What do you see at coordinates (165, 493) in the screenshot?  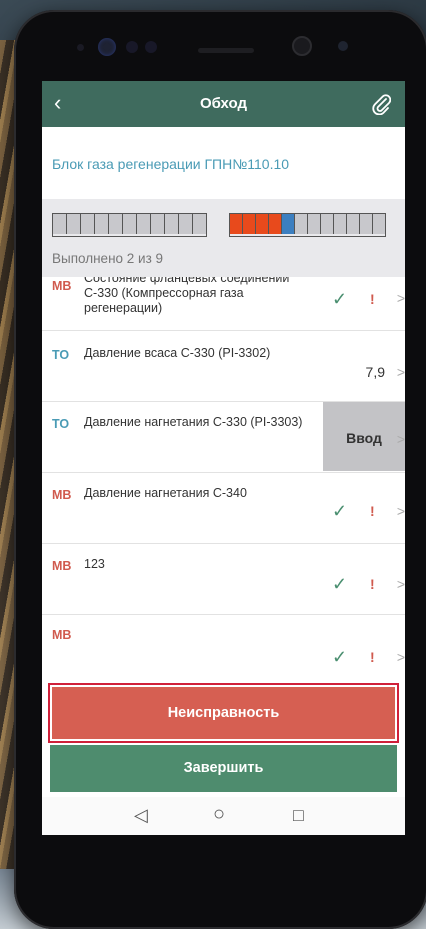 I see `item-title: Давление нагнетания С-340` at bounding box center [165, 493].